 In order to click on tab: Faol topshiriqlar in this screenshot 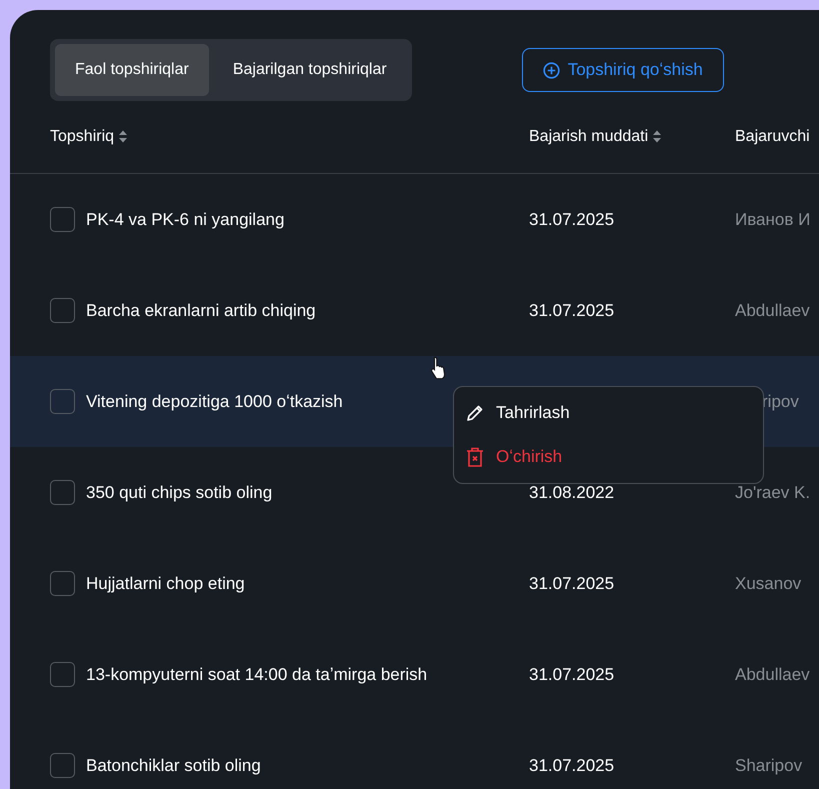, I will do `click(132, 70)`.